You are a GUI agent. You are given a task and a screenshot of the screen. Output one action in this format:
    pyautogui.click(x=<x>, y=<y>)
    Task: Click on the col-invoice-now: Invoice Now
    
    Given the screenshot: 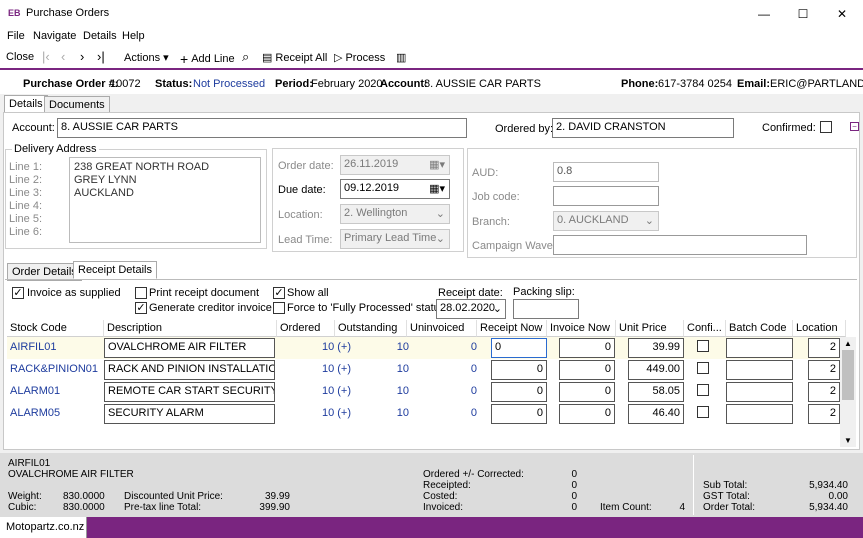 What is the action you would take?
    pyautogui.click(x=581, y=328)
    